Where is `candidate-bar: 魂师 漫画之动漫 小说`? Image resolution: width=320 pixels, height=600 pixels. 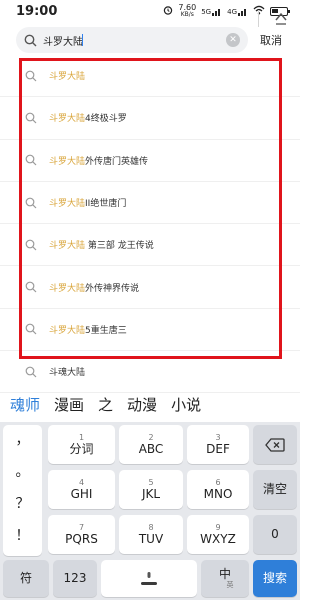
candidate-bar: 魂师 漫画之动漫 小说 is located at coordinates (150, 404).